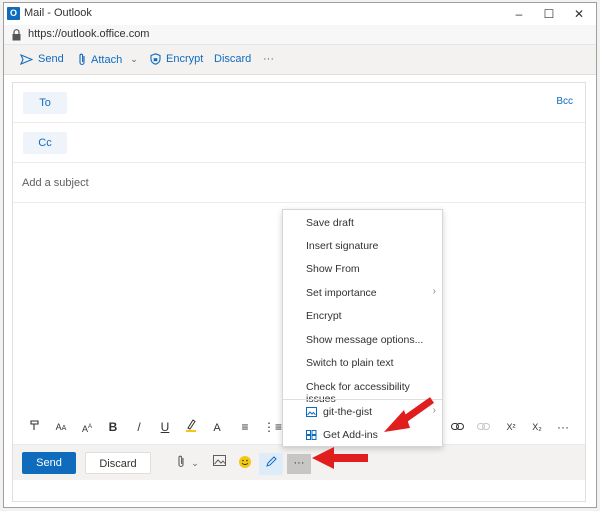 This screenshot has height=511, width=600. Describe the element at coordinates (49, 463) in the screenshot. I see `send-button: Send` at that location.